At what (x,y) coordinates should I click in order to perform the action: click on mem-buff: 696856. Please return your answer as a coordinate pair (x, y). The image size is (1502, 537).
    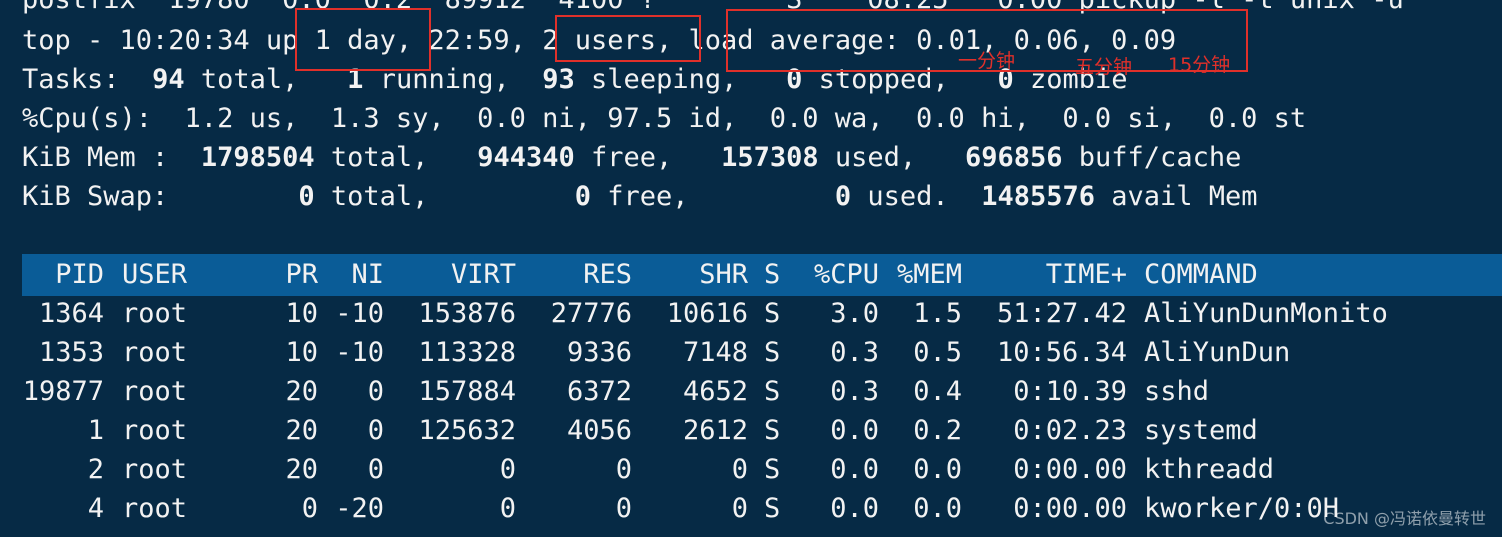
    Looking at the image, I should click on (1013, 157).